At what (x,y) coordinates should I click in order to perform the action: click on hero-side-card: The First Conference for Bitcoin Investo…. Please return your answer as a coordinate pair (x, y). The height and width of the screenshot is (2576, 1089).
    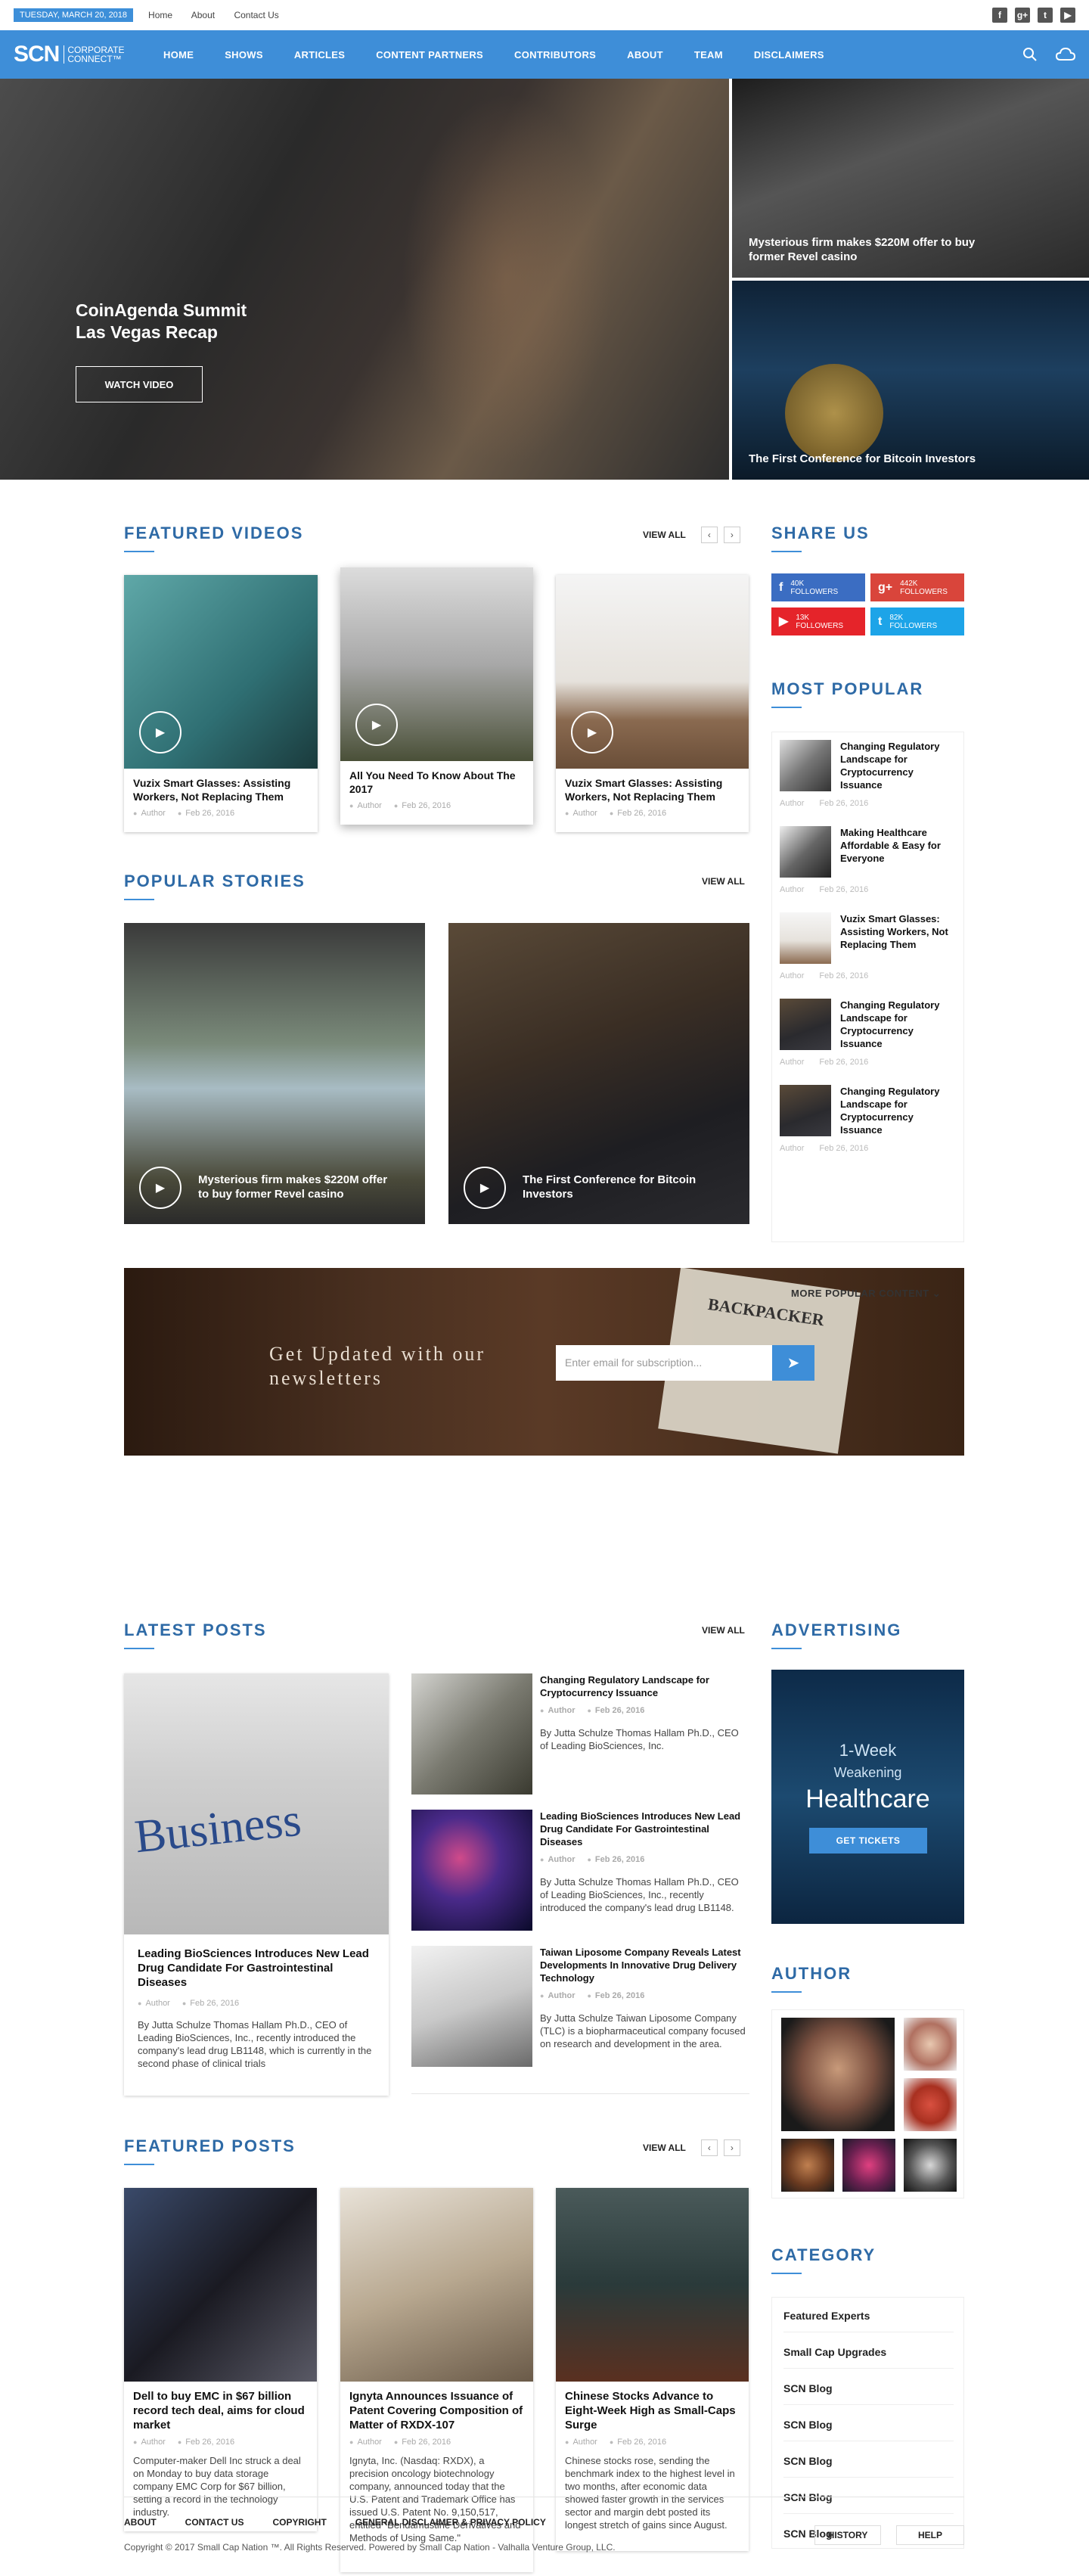
    Looking at the image, I should click on (910, 380).